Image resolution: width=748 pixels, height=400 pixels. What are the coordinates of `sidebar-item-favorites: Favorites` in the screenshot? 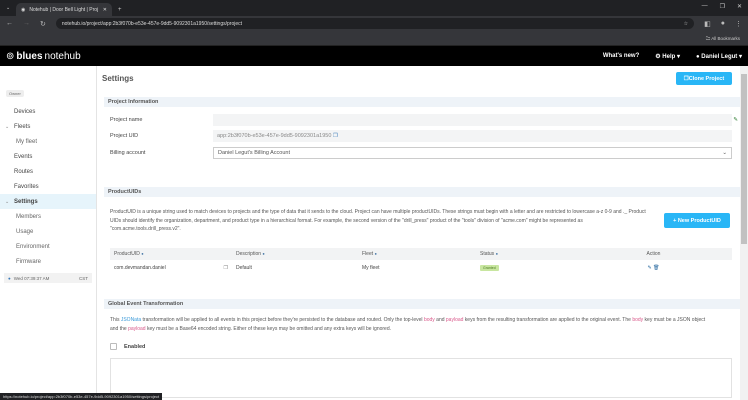 It's located at (48, 186).